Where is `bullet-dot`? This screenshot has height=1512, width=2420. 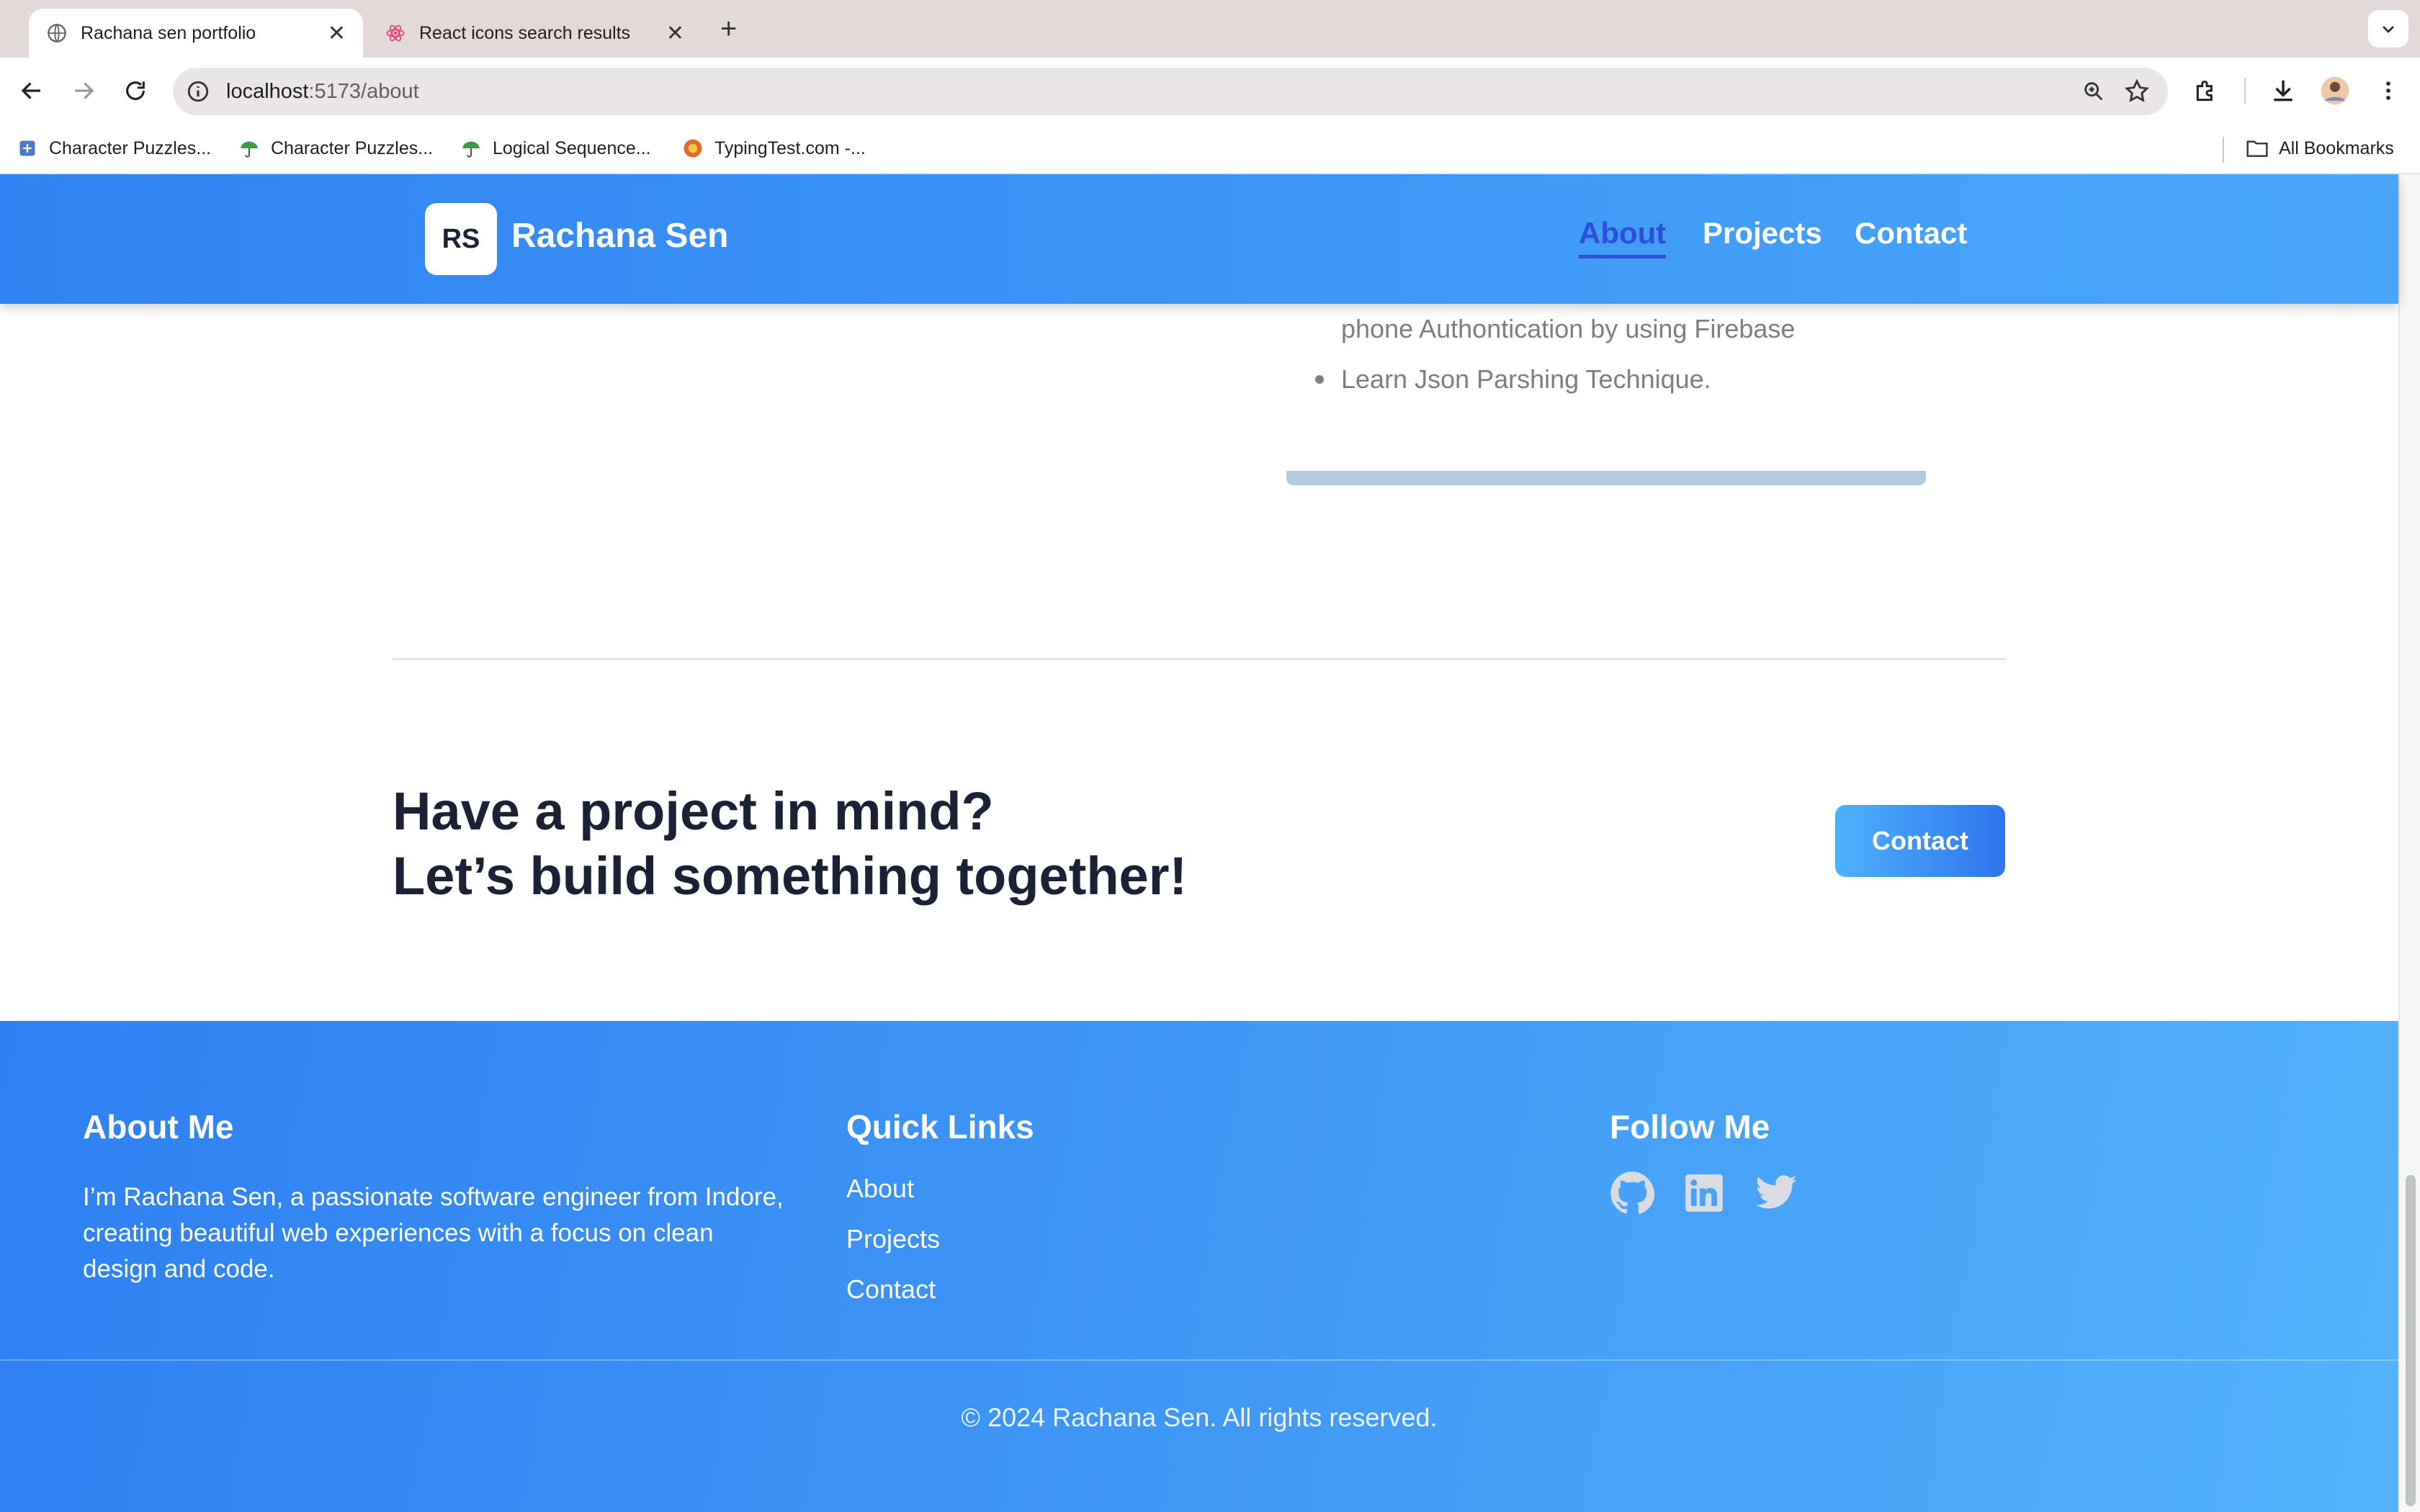 bullet-dot is located at coordinates (1319, 379).